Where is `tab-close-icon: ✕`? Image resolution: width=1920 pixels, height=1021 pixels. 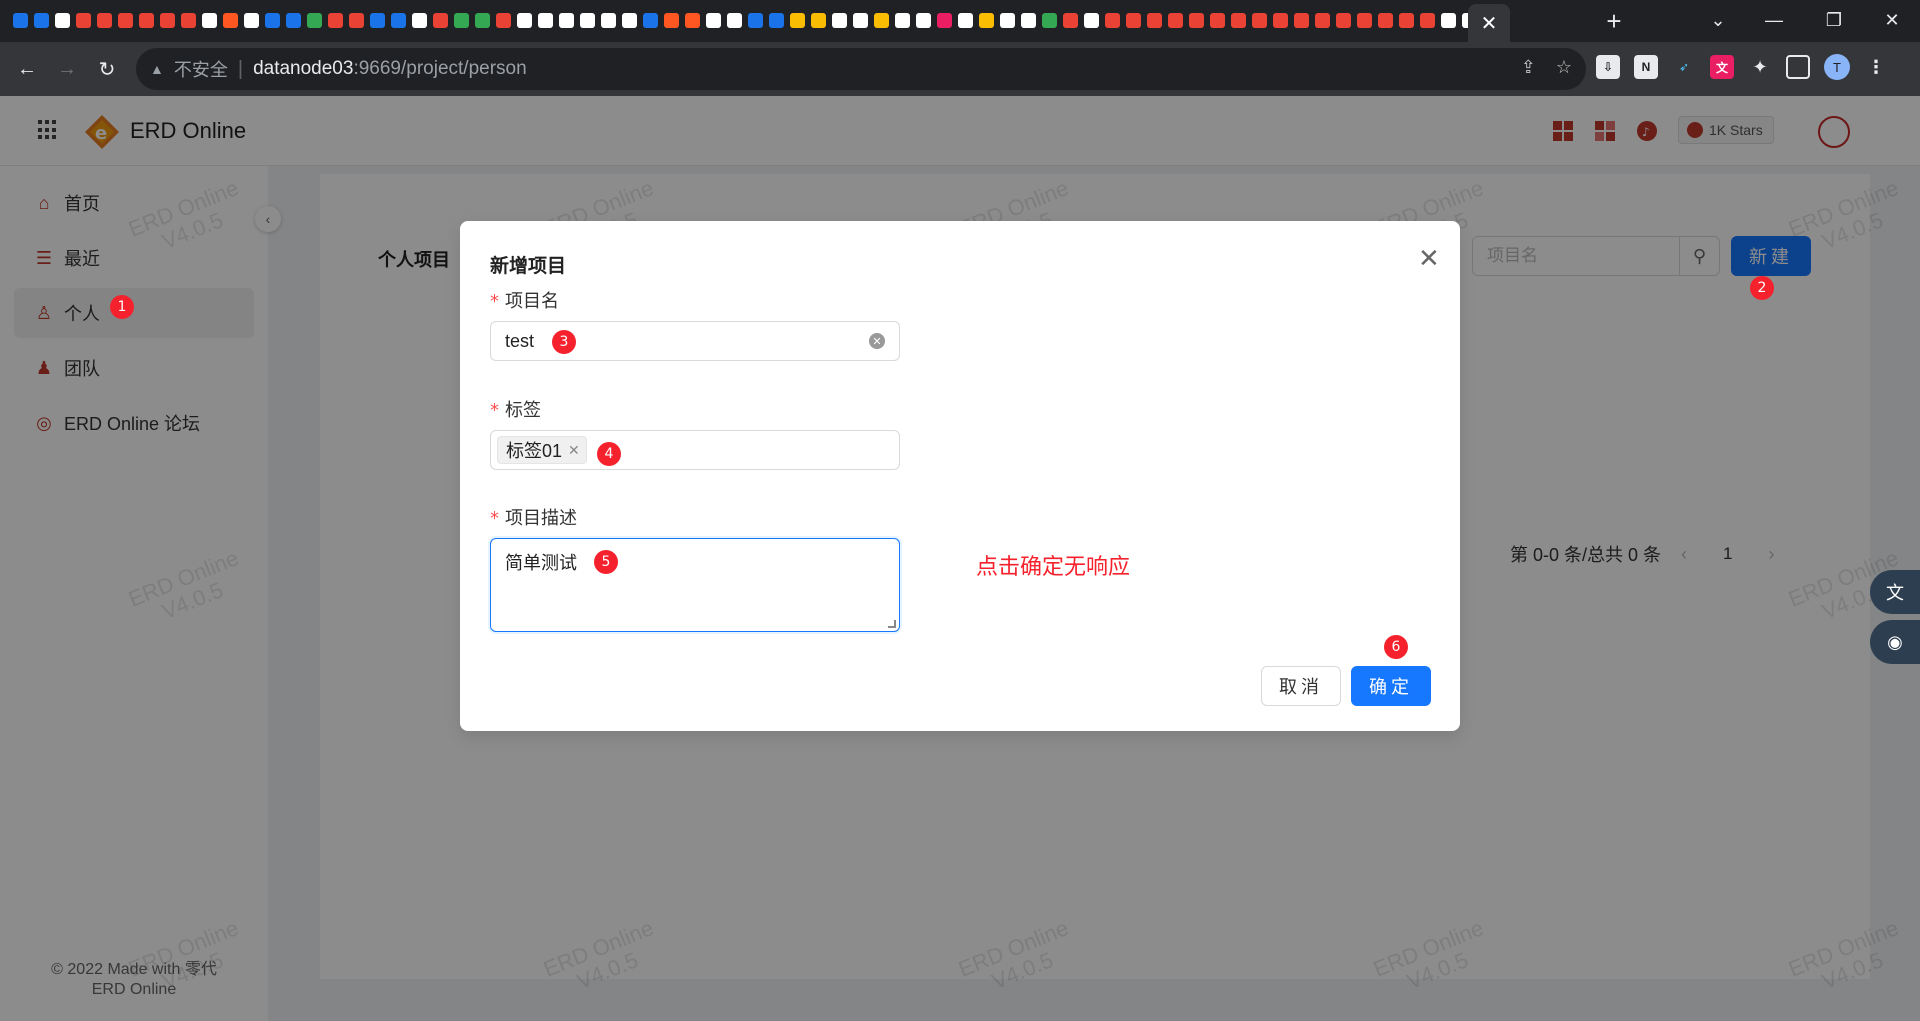
tab-close-icon: ✕ is located at coordinates (1489, 23).